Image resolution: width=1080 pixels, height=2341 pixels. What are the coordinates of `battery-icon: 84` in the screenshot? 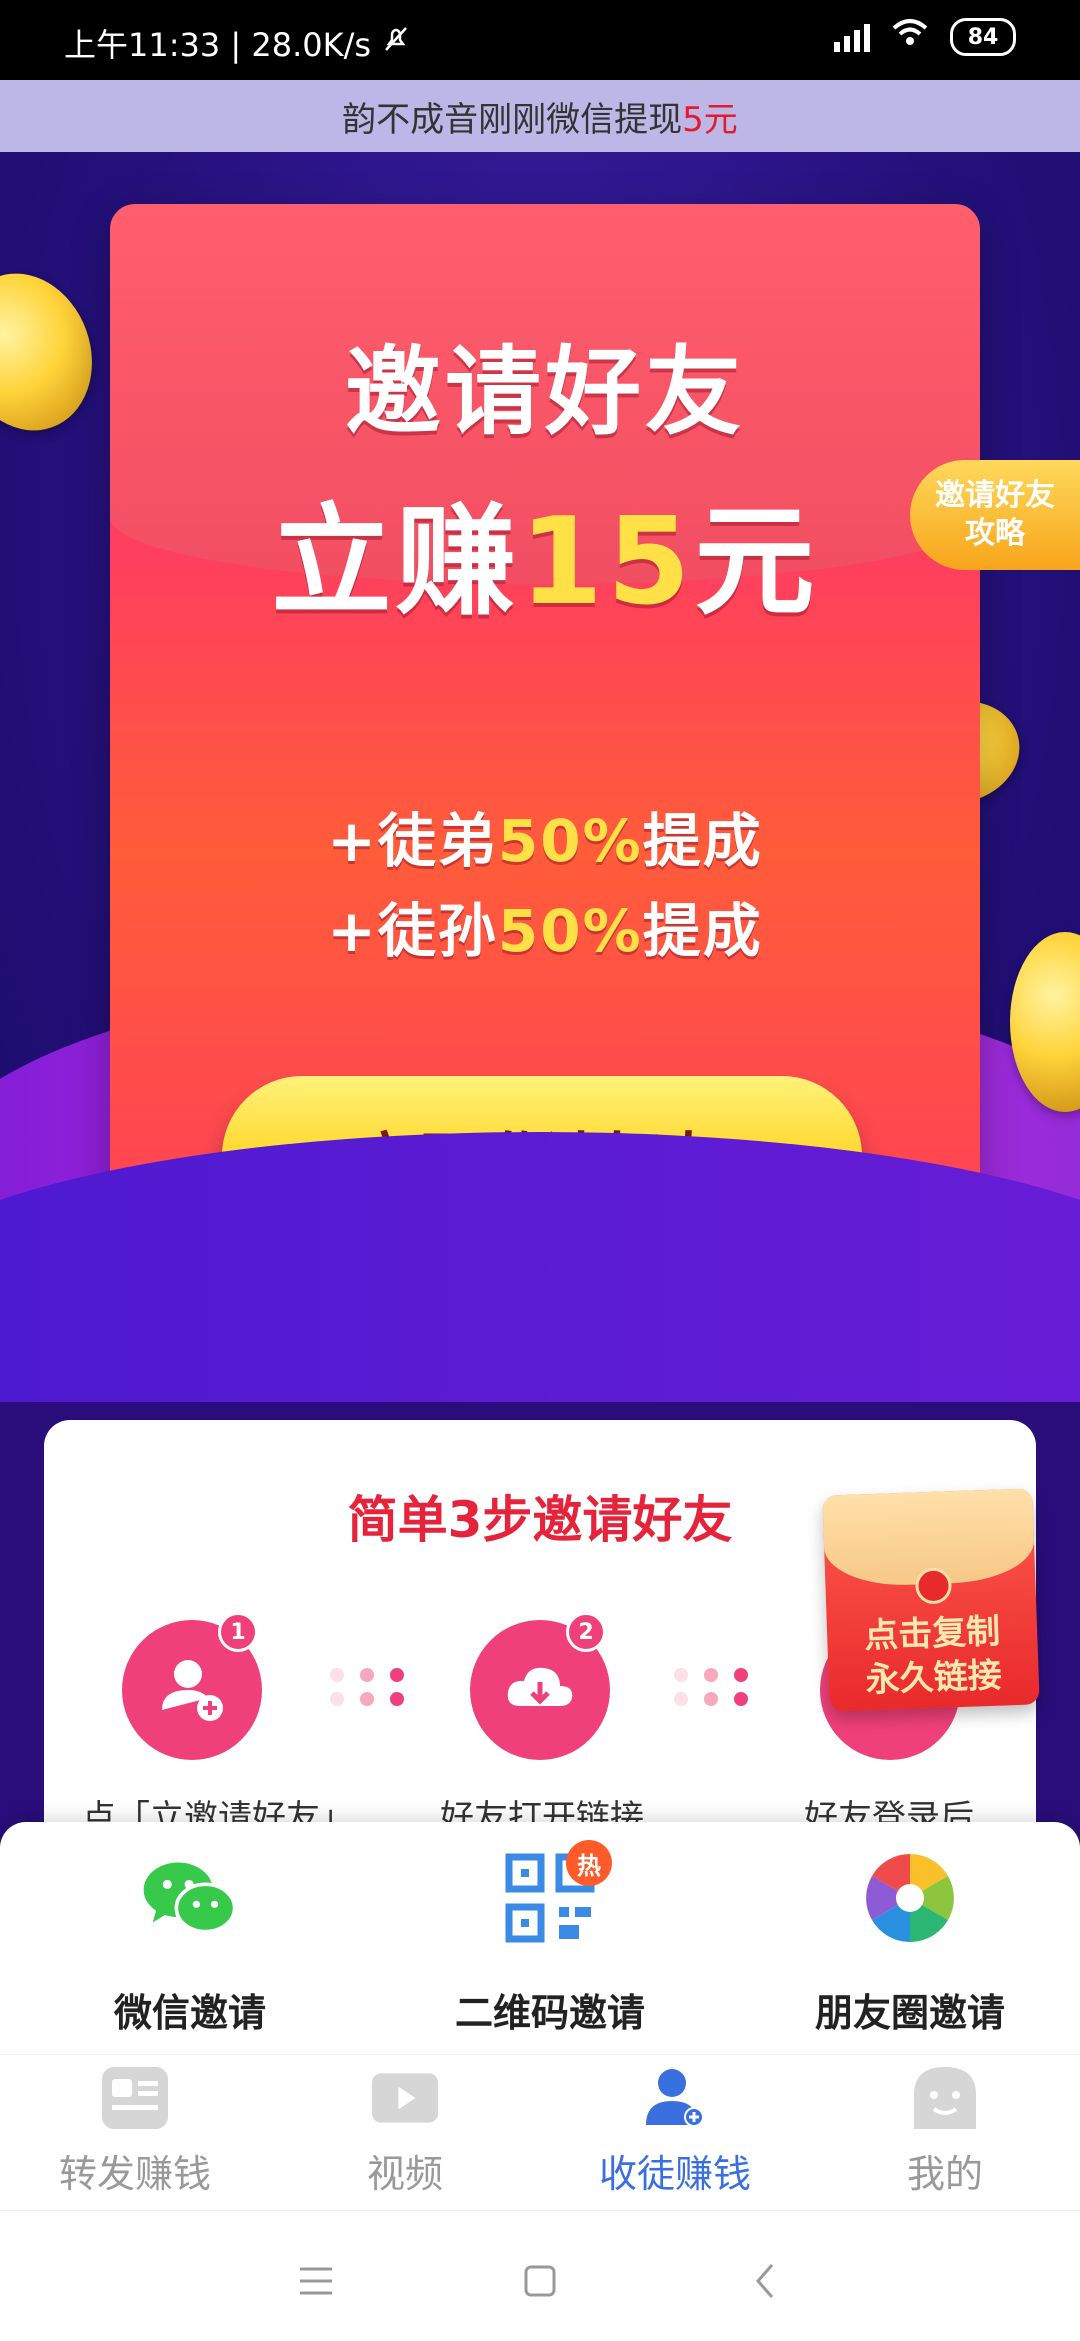 It's located at (983, 37).